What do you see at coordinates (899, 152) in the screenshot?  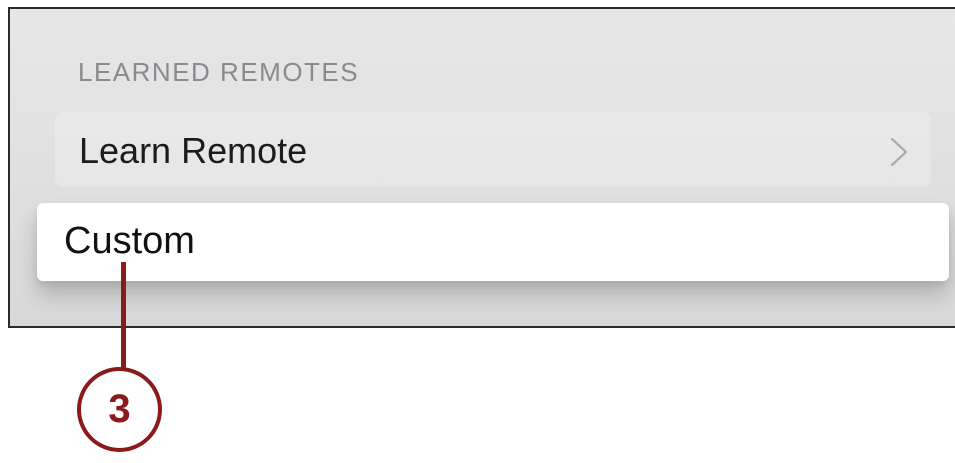 I see `chevron-right-icon` at bounding box center [899, 152].